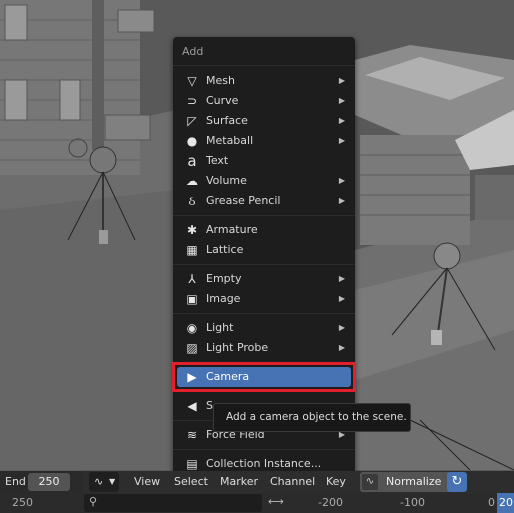 Image resolution: width=514 pixels, height=513 pixels. Describe the element at coordinates (222, 100) in the screenshot. I see `menu-item-label: Curve` at that location.